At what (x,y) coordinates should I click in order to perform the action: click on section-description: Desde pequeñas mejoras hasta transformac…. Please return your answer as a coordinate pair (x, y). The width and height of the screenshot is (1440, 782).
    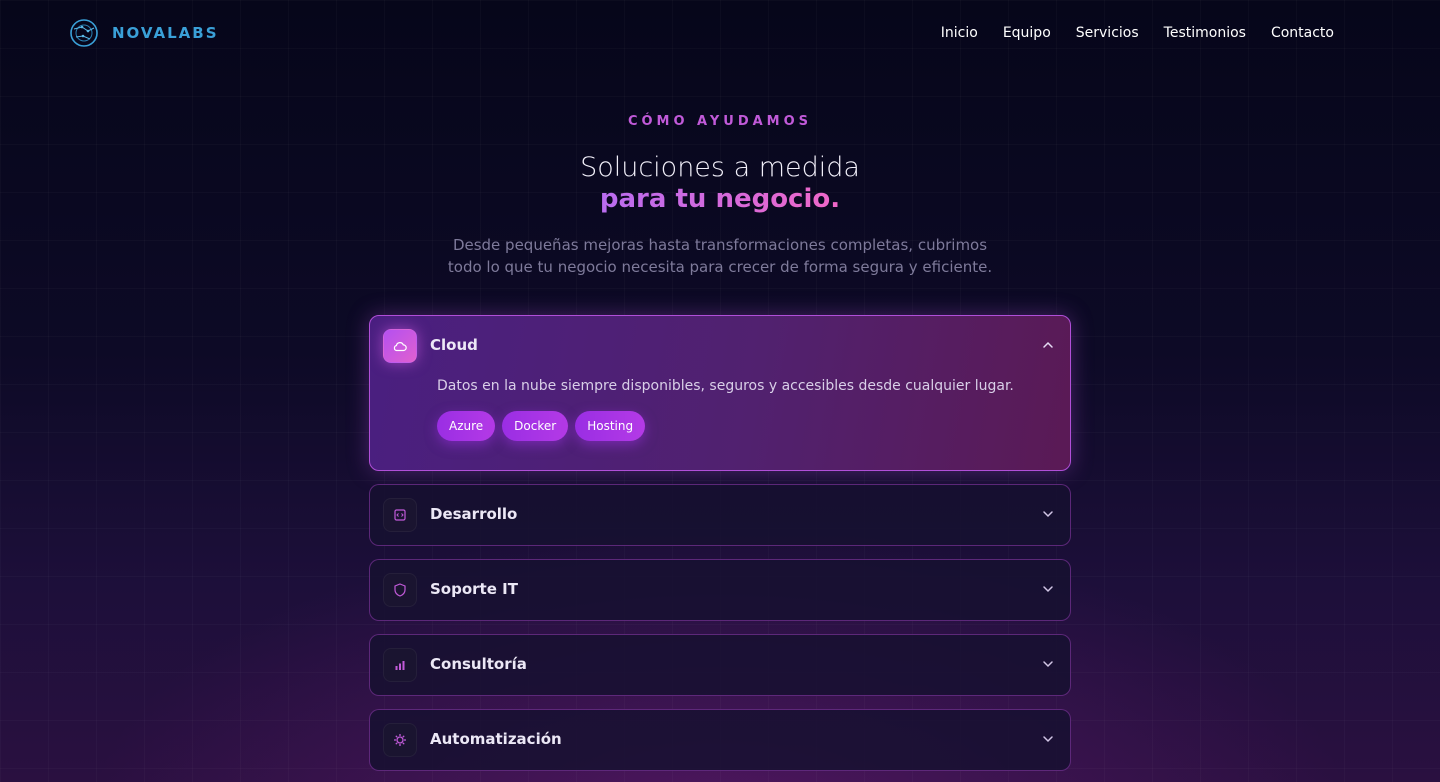
    Looking at the image, I should click on (720, 256).